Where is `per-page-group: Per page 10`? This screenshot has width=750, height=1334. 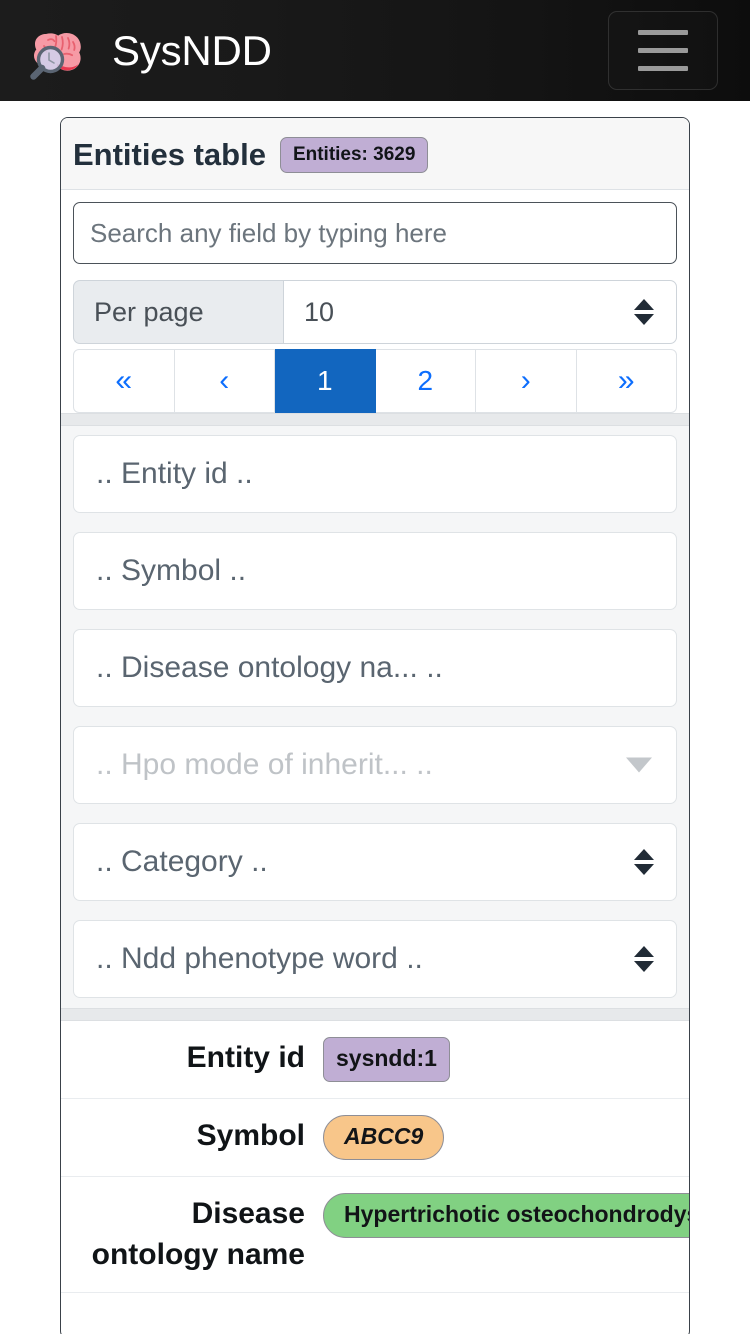 per-page-group: Per page 10 is located at coordinates (375, 312).